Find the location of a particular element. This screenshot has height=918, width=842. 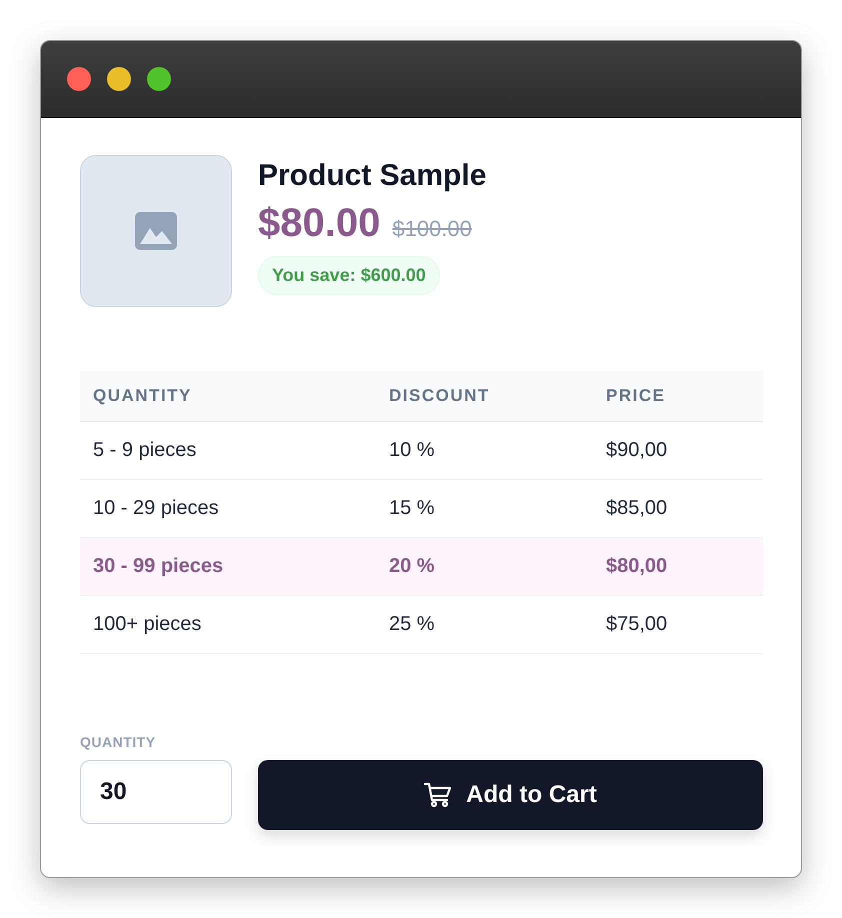

image-icon is located at coordinates (156, 231).